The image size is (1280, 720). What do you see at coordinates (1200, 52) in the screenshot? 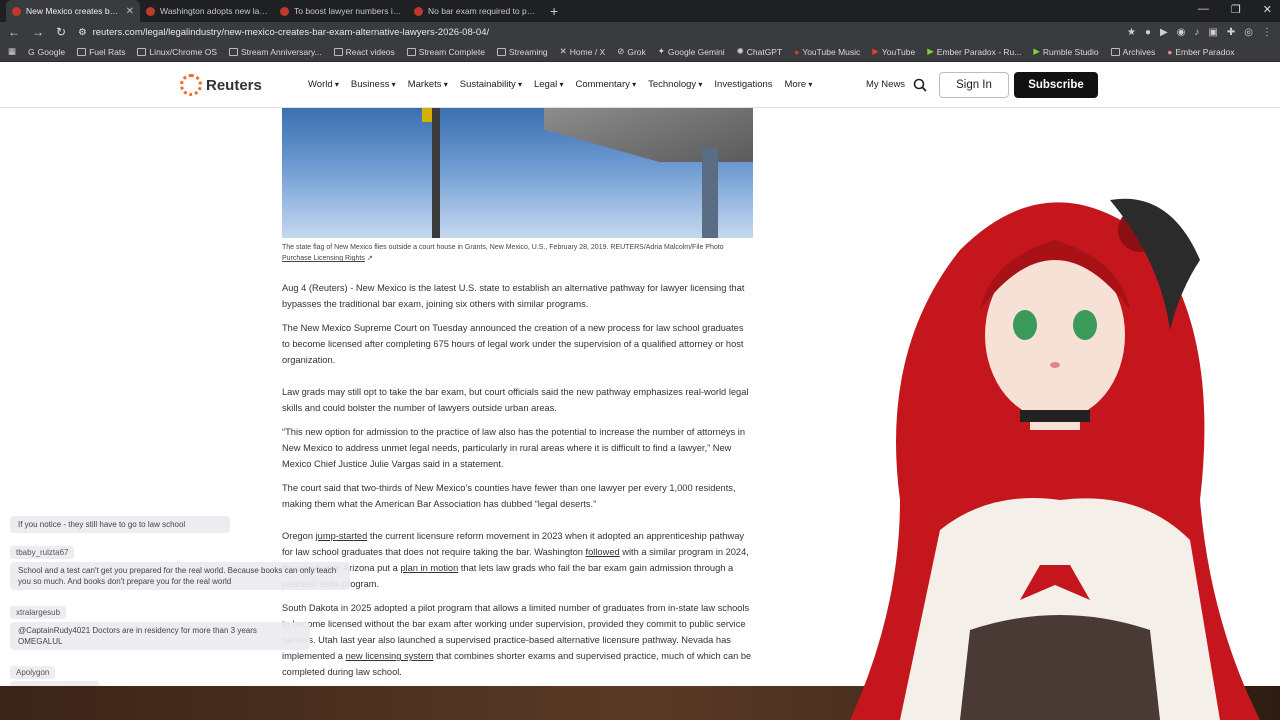
I see `bookmark: ● Ember Paradox` at bounding box center [1200, 52].